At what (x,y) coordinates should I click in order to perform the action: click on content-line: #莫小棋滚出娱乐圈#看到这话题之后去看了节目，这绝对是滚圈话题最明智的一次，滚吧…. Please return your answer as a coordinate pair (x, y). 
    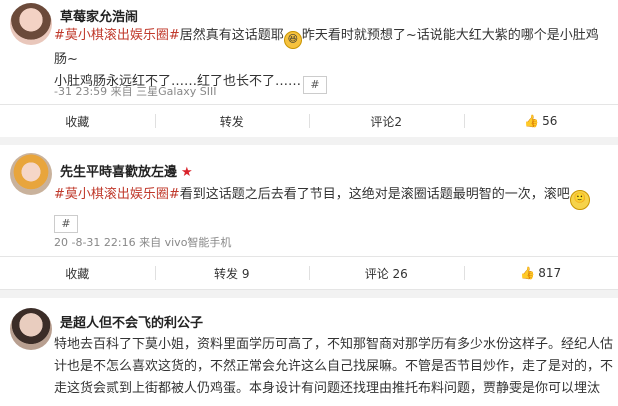
    Looking at the image, I should click on (331, 197).